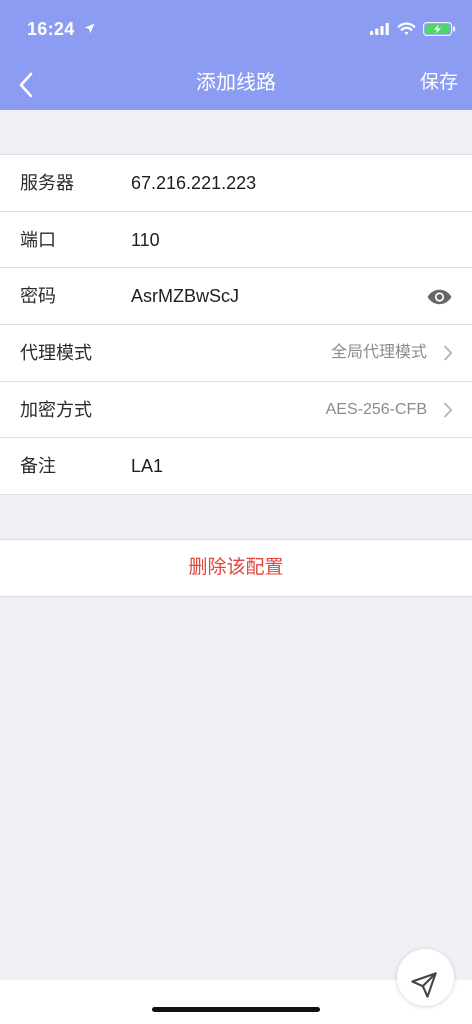  Describe the element at coordinates (266, 296) in the screenshot. I see `password-input` at that location.